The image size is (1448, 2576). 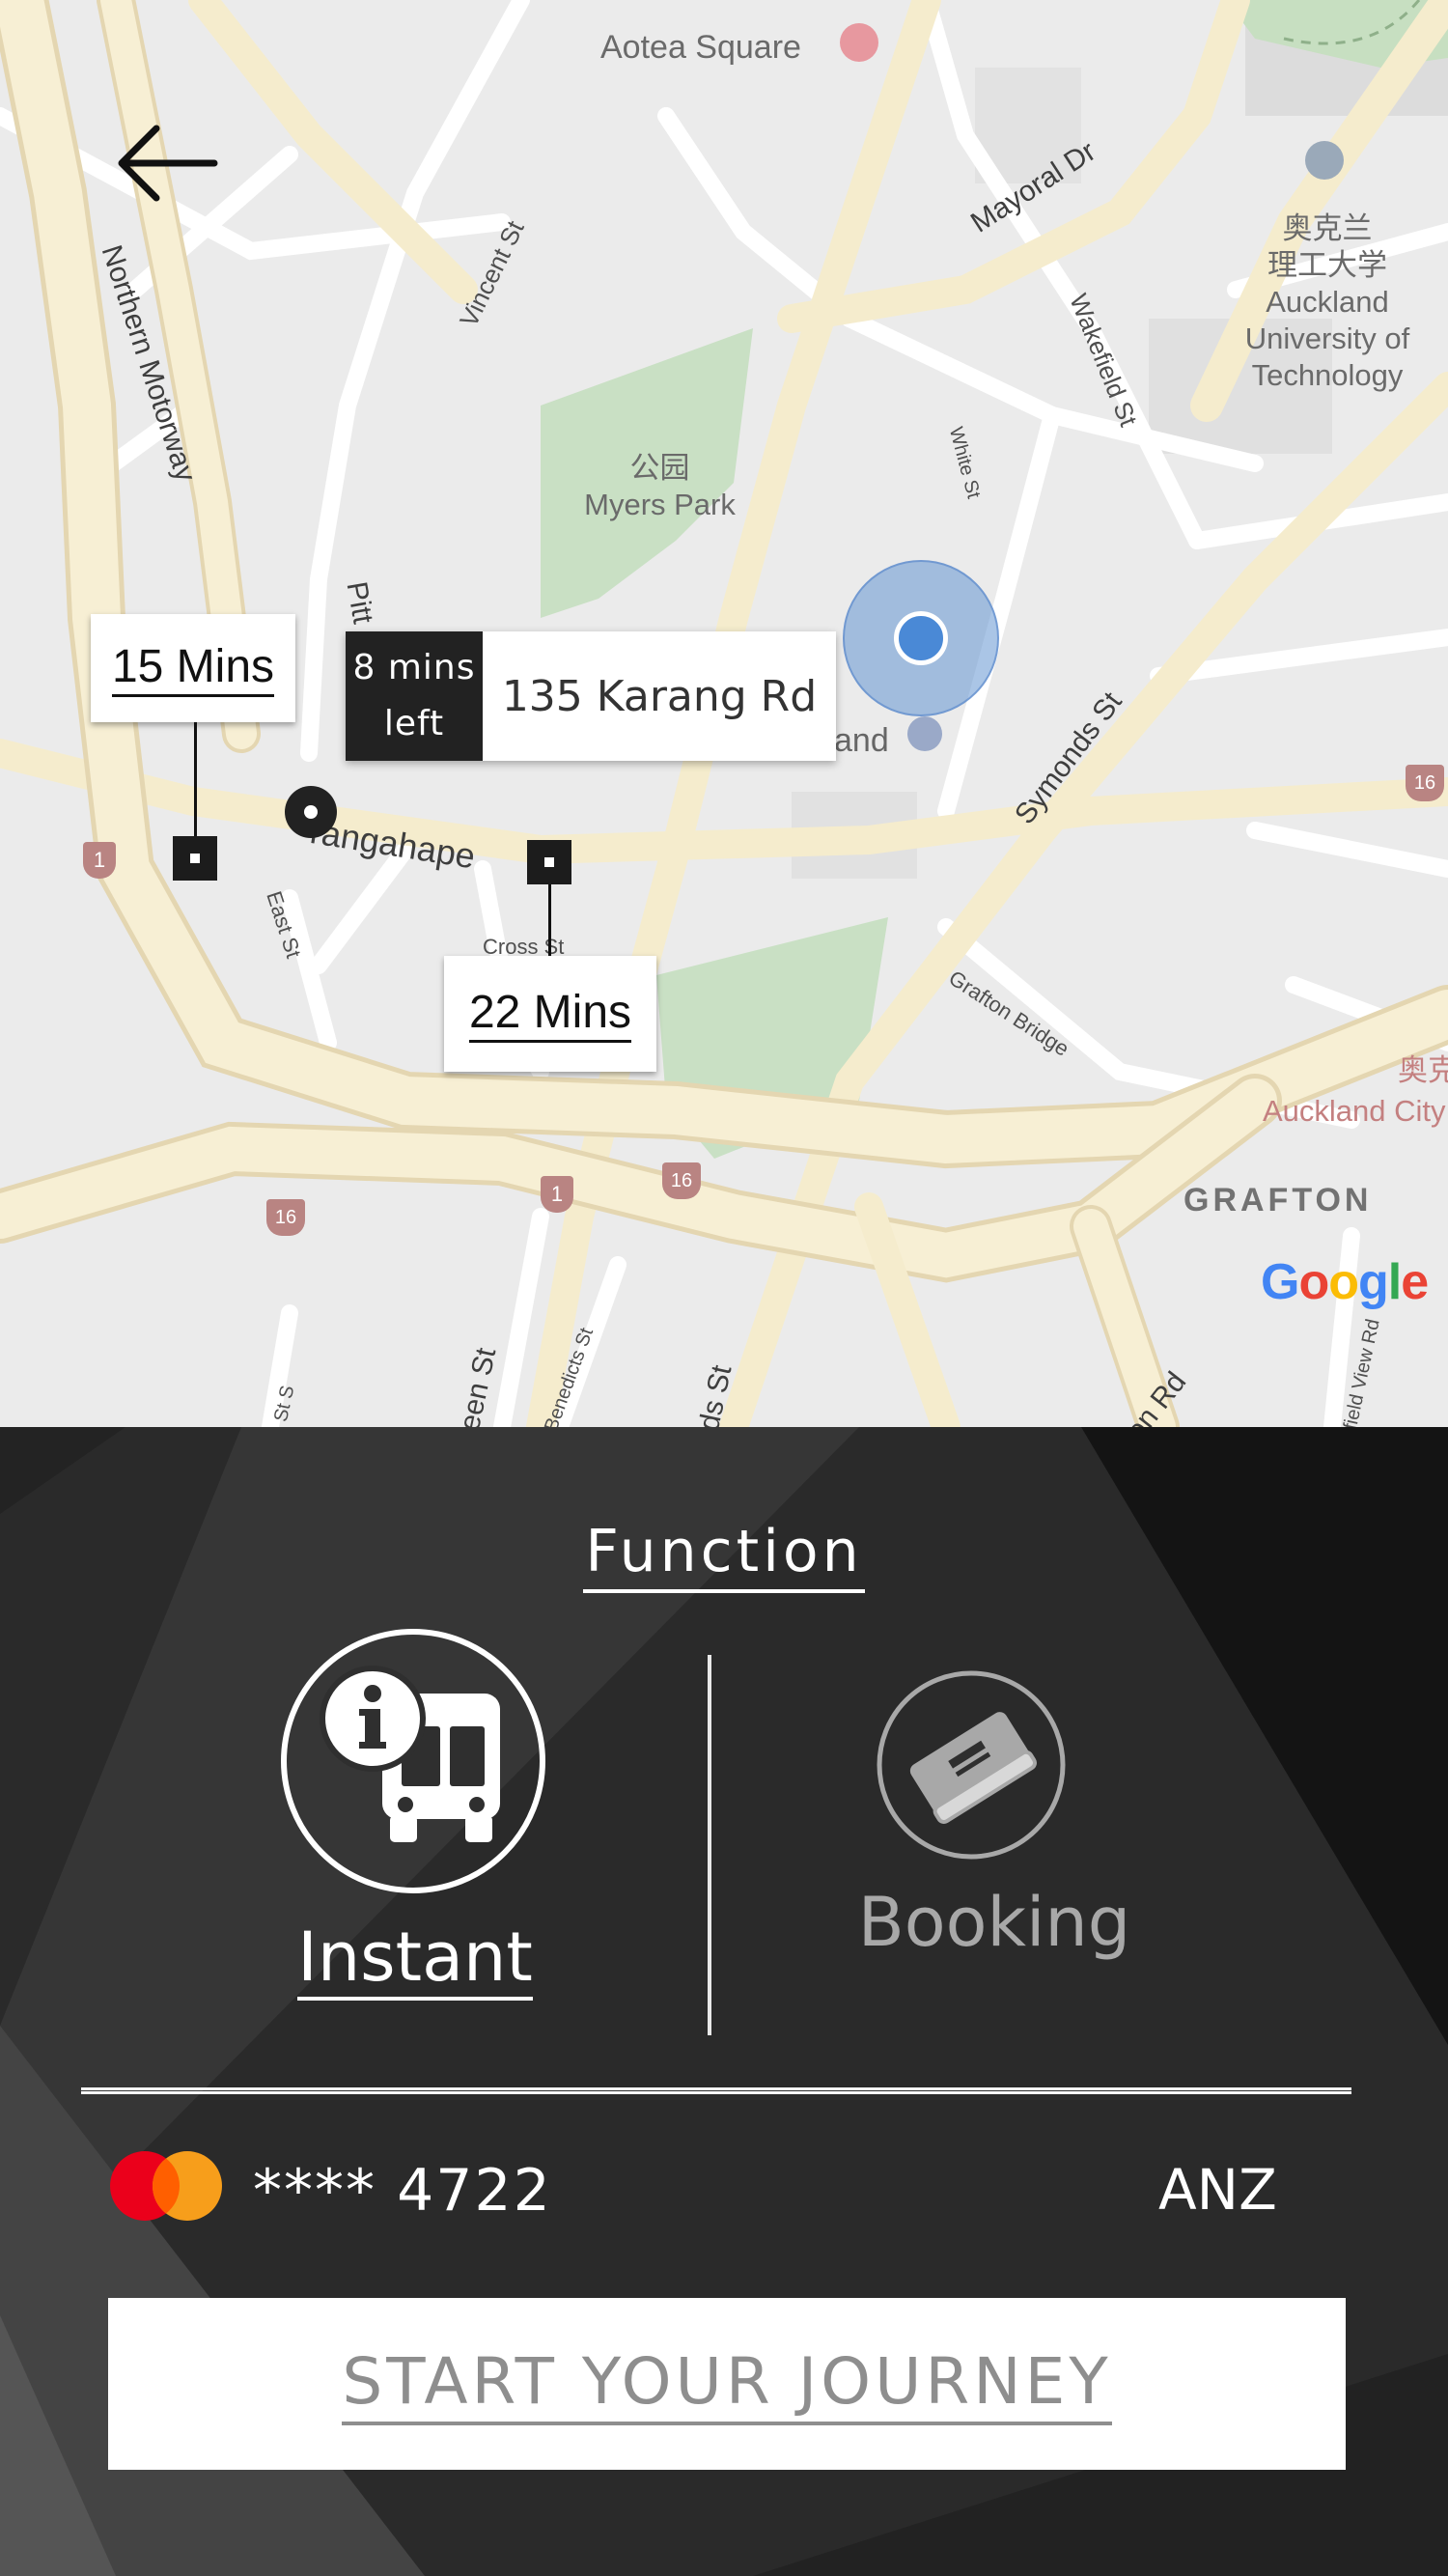 I want to click on mode-booking-button: Booking, so click(x=994, y=1842).